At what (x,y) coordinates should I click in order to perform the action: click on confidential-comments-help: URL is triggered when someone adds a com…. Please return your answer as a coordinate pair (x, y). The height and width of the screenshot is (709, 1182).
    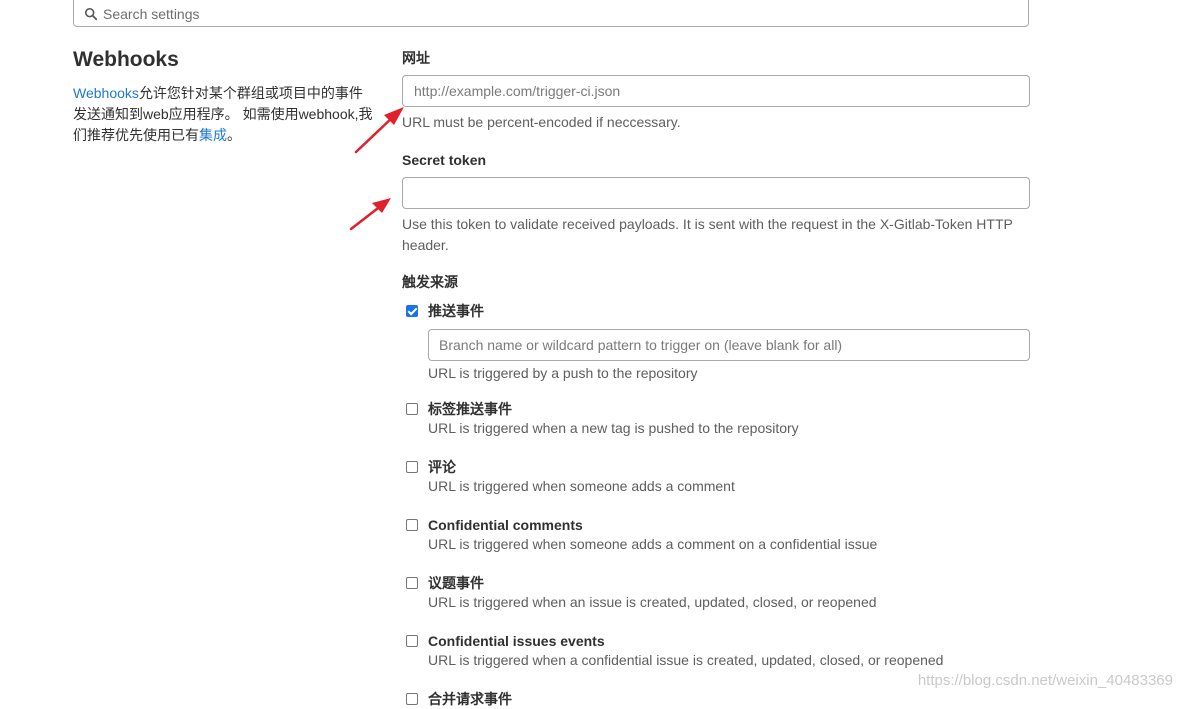
    Looking at the image, I should click on (653, 544).